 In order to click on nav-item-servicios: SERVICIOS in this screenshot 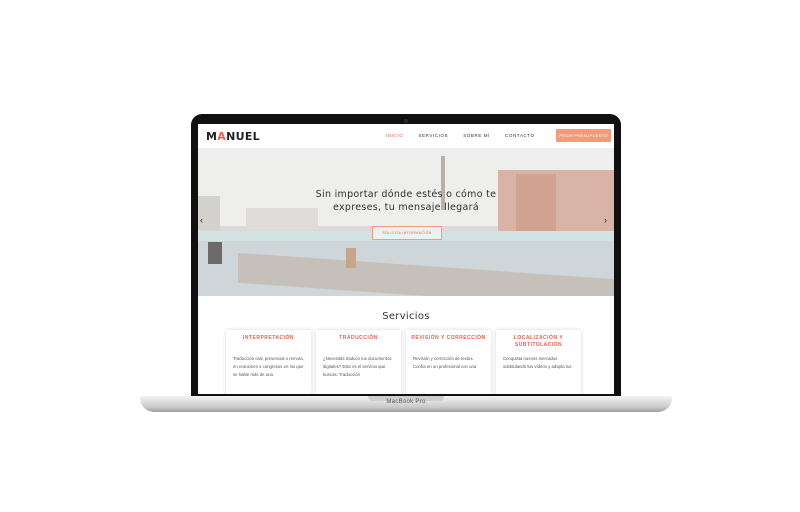, I will do `click(433, 135)`.